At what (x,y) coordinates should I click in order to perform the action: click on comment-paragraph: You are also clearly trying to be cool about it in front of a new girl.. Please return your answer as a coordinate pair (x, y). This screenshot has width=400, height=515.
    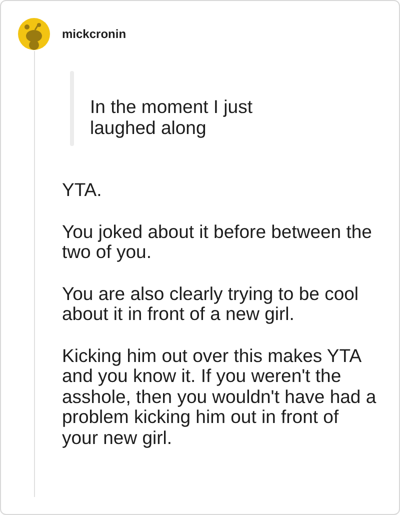
    Looking at the image, I should click on (211, 304).